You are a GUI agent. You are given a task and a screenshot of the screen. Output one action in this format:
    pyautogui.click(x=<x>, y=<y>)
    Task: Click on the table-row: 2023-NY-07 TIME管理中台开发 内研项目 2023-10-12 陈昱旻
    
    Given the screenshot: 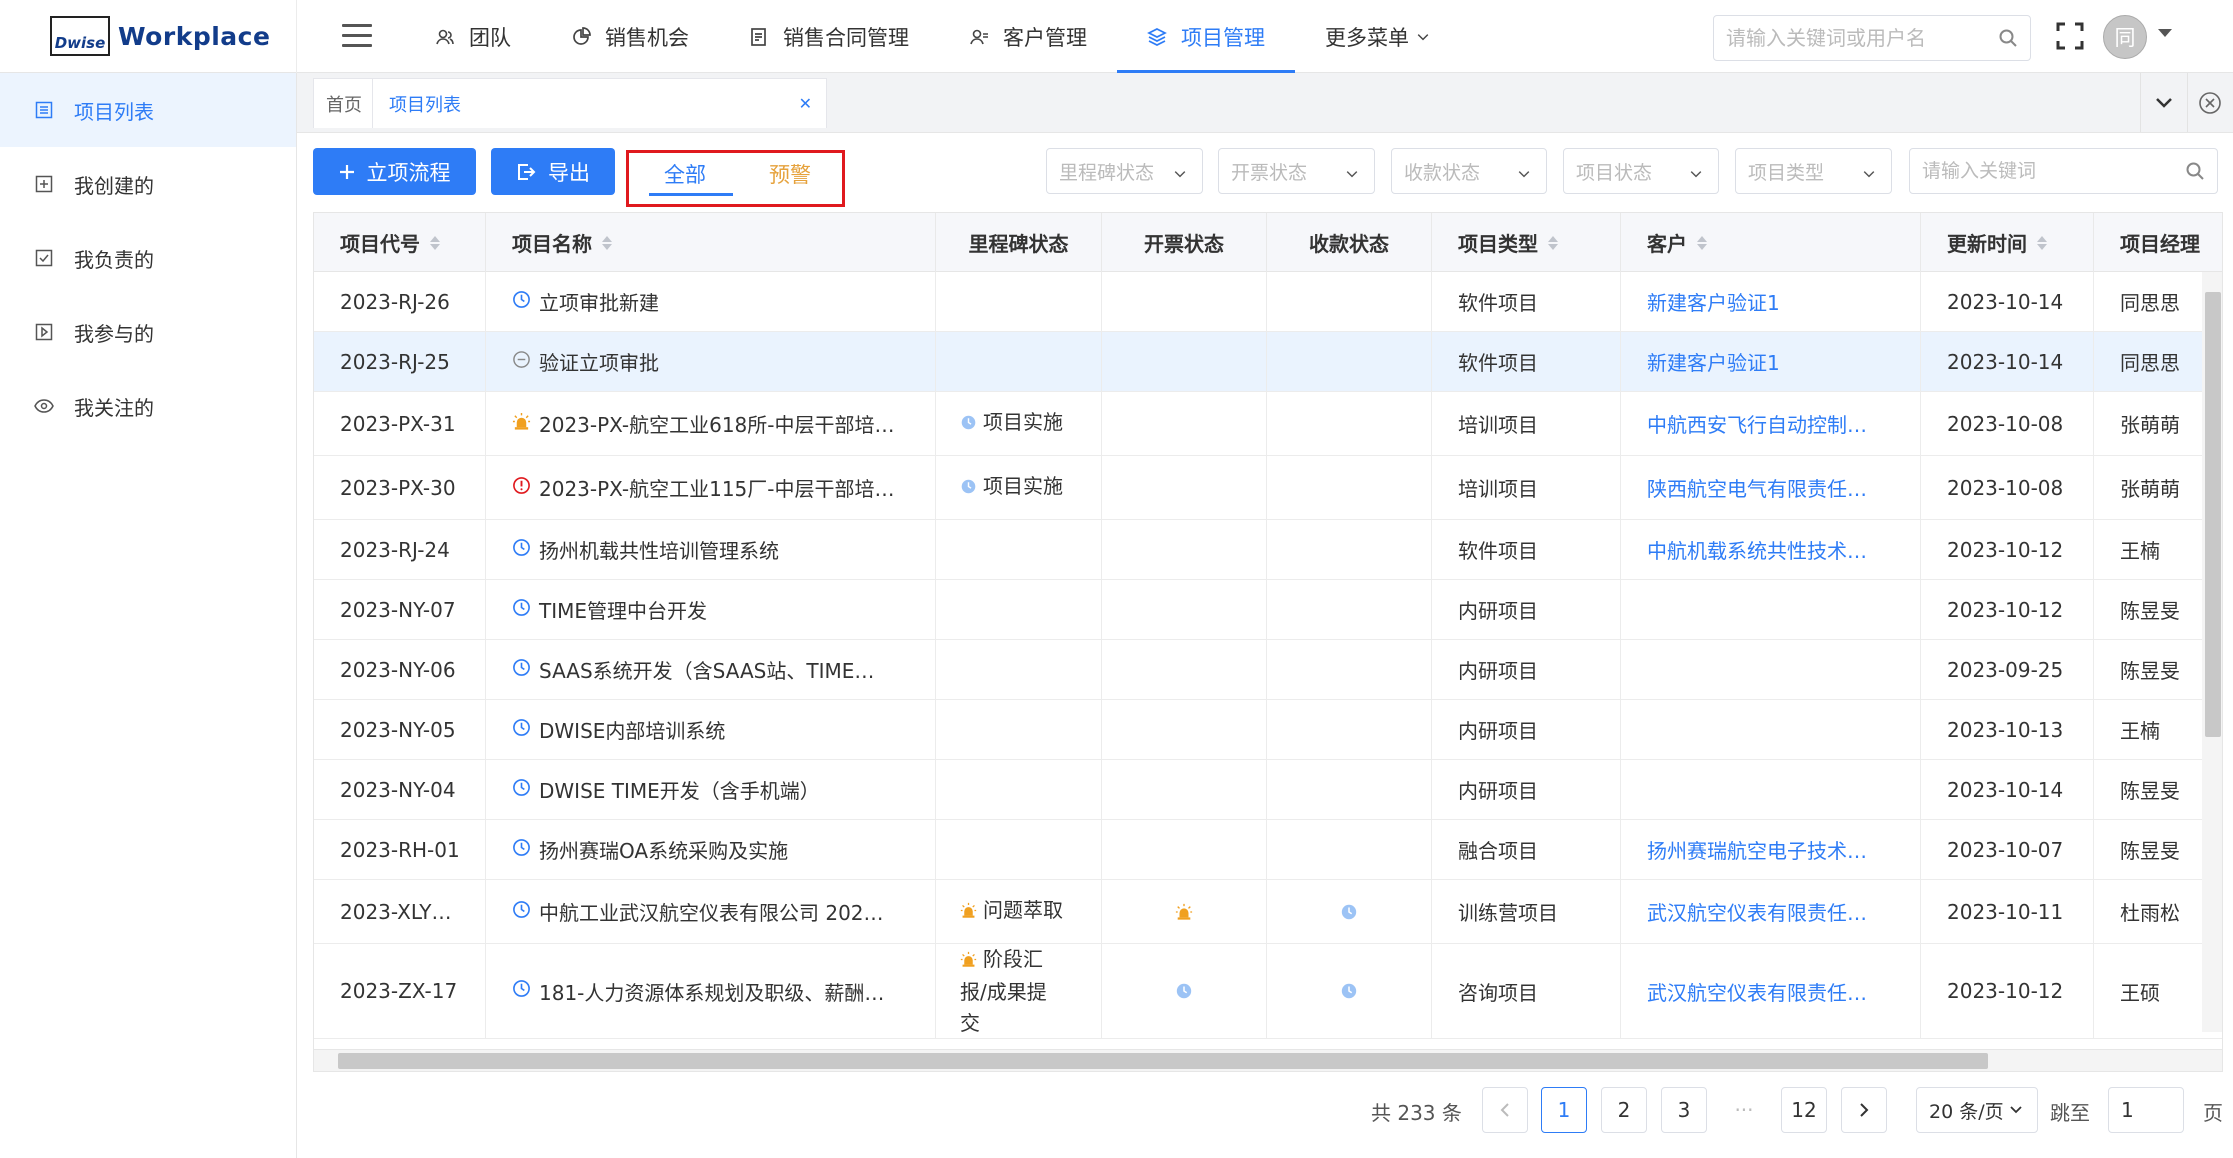 What is the action you would take?
    pyautogui.click(x=1268, y=610)
    